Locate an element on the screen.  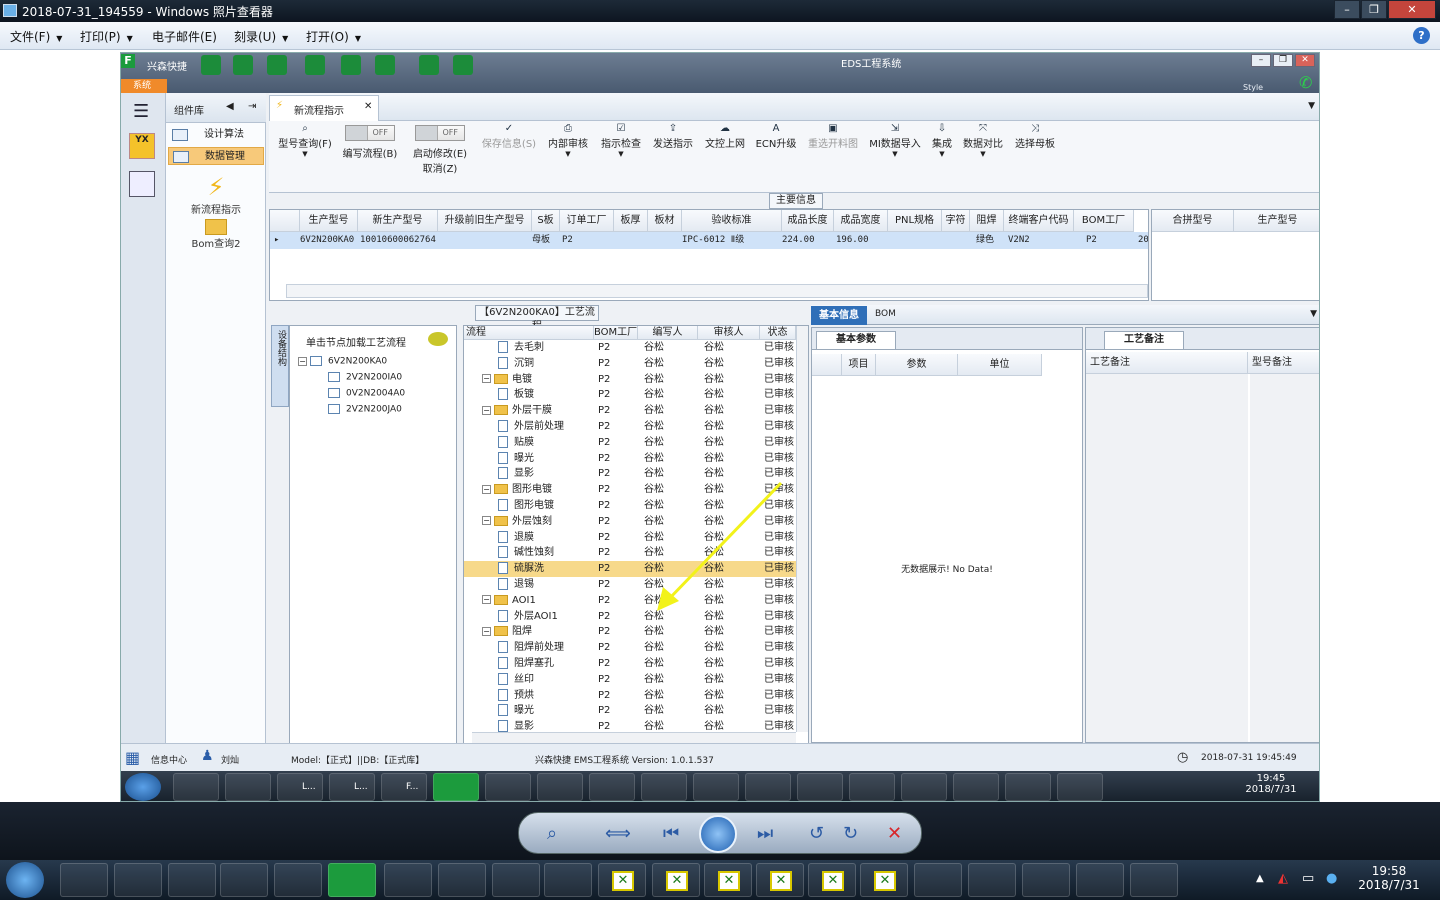
zoom-icon: ⌕ is located at coordinates (552, 833).